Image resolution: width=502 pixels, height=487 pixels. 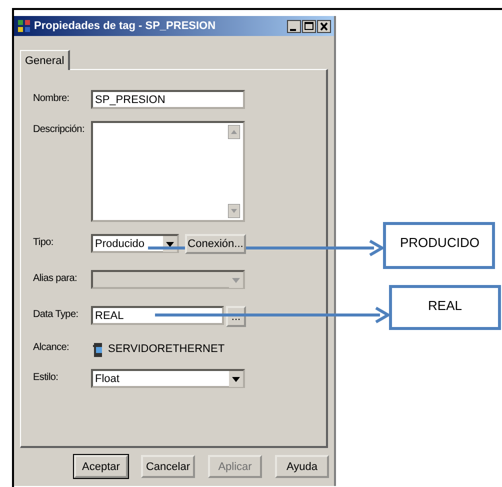 I want to click on data-type-field: REAL, so click(x=157, y=315).